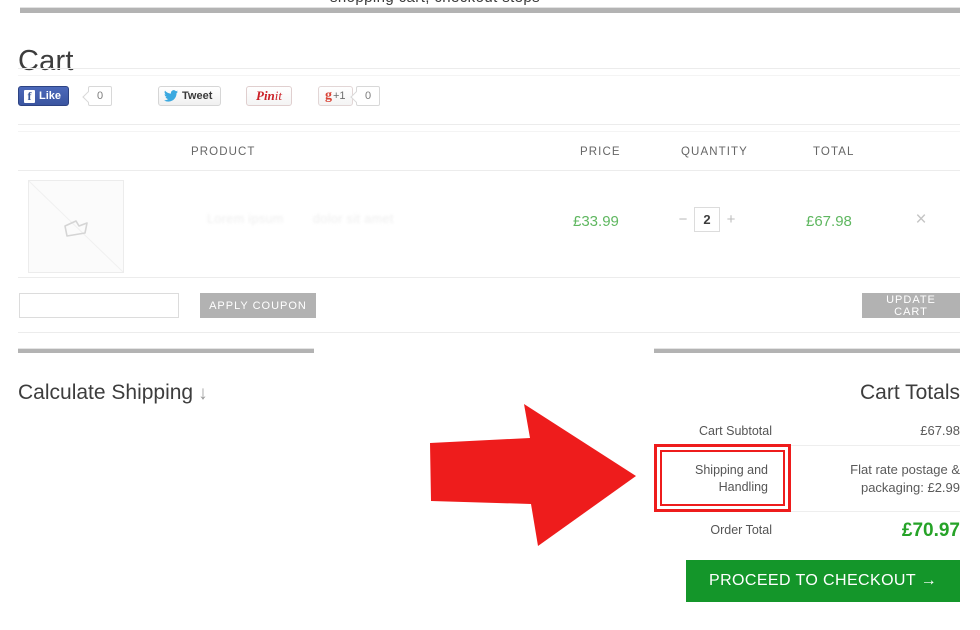 The image size is (980, 630). I want to click on product-name-part2: dolor sit amet, so click(353, 219).